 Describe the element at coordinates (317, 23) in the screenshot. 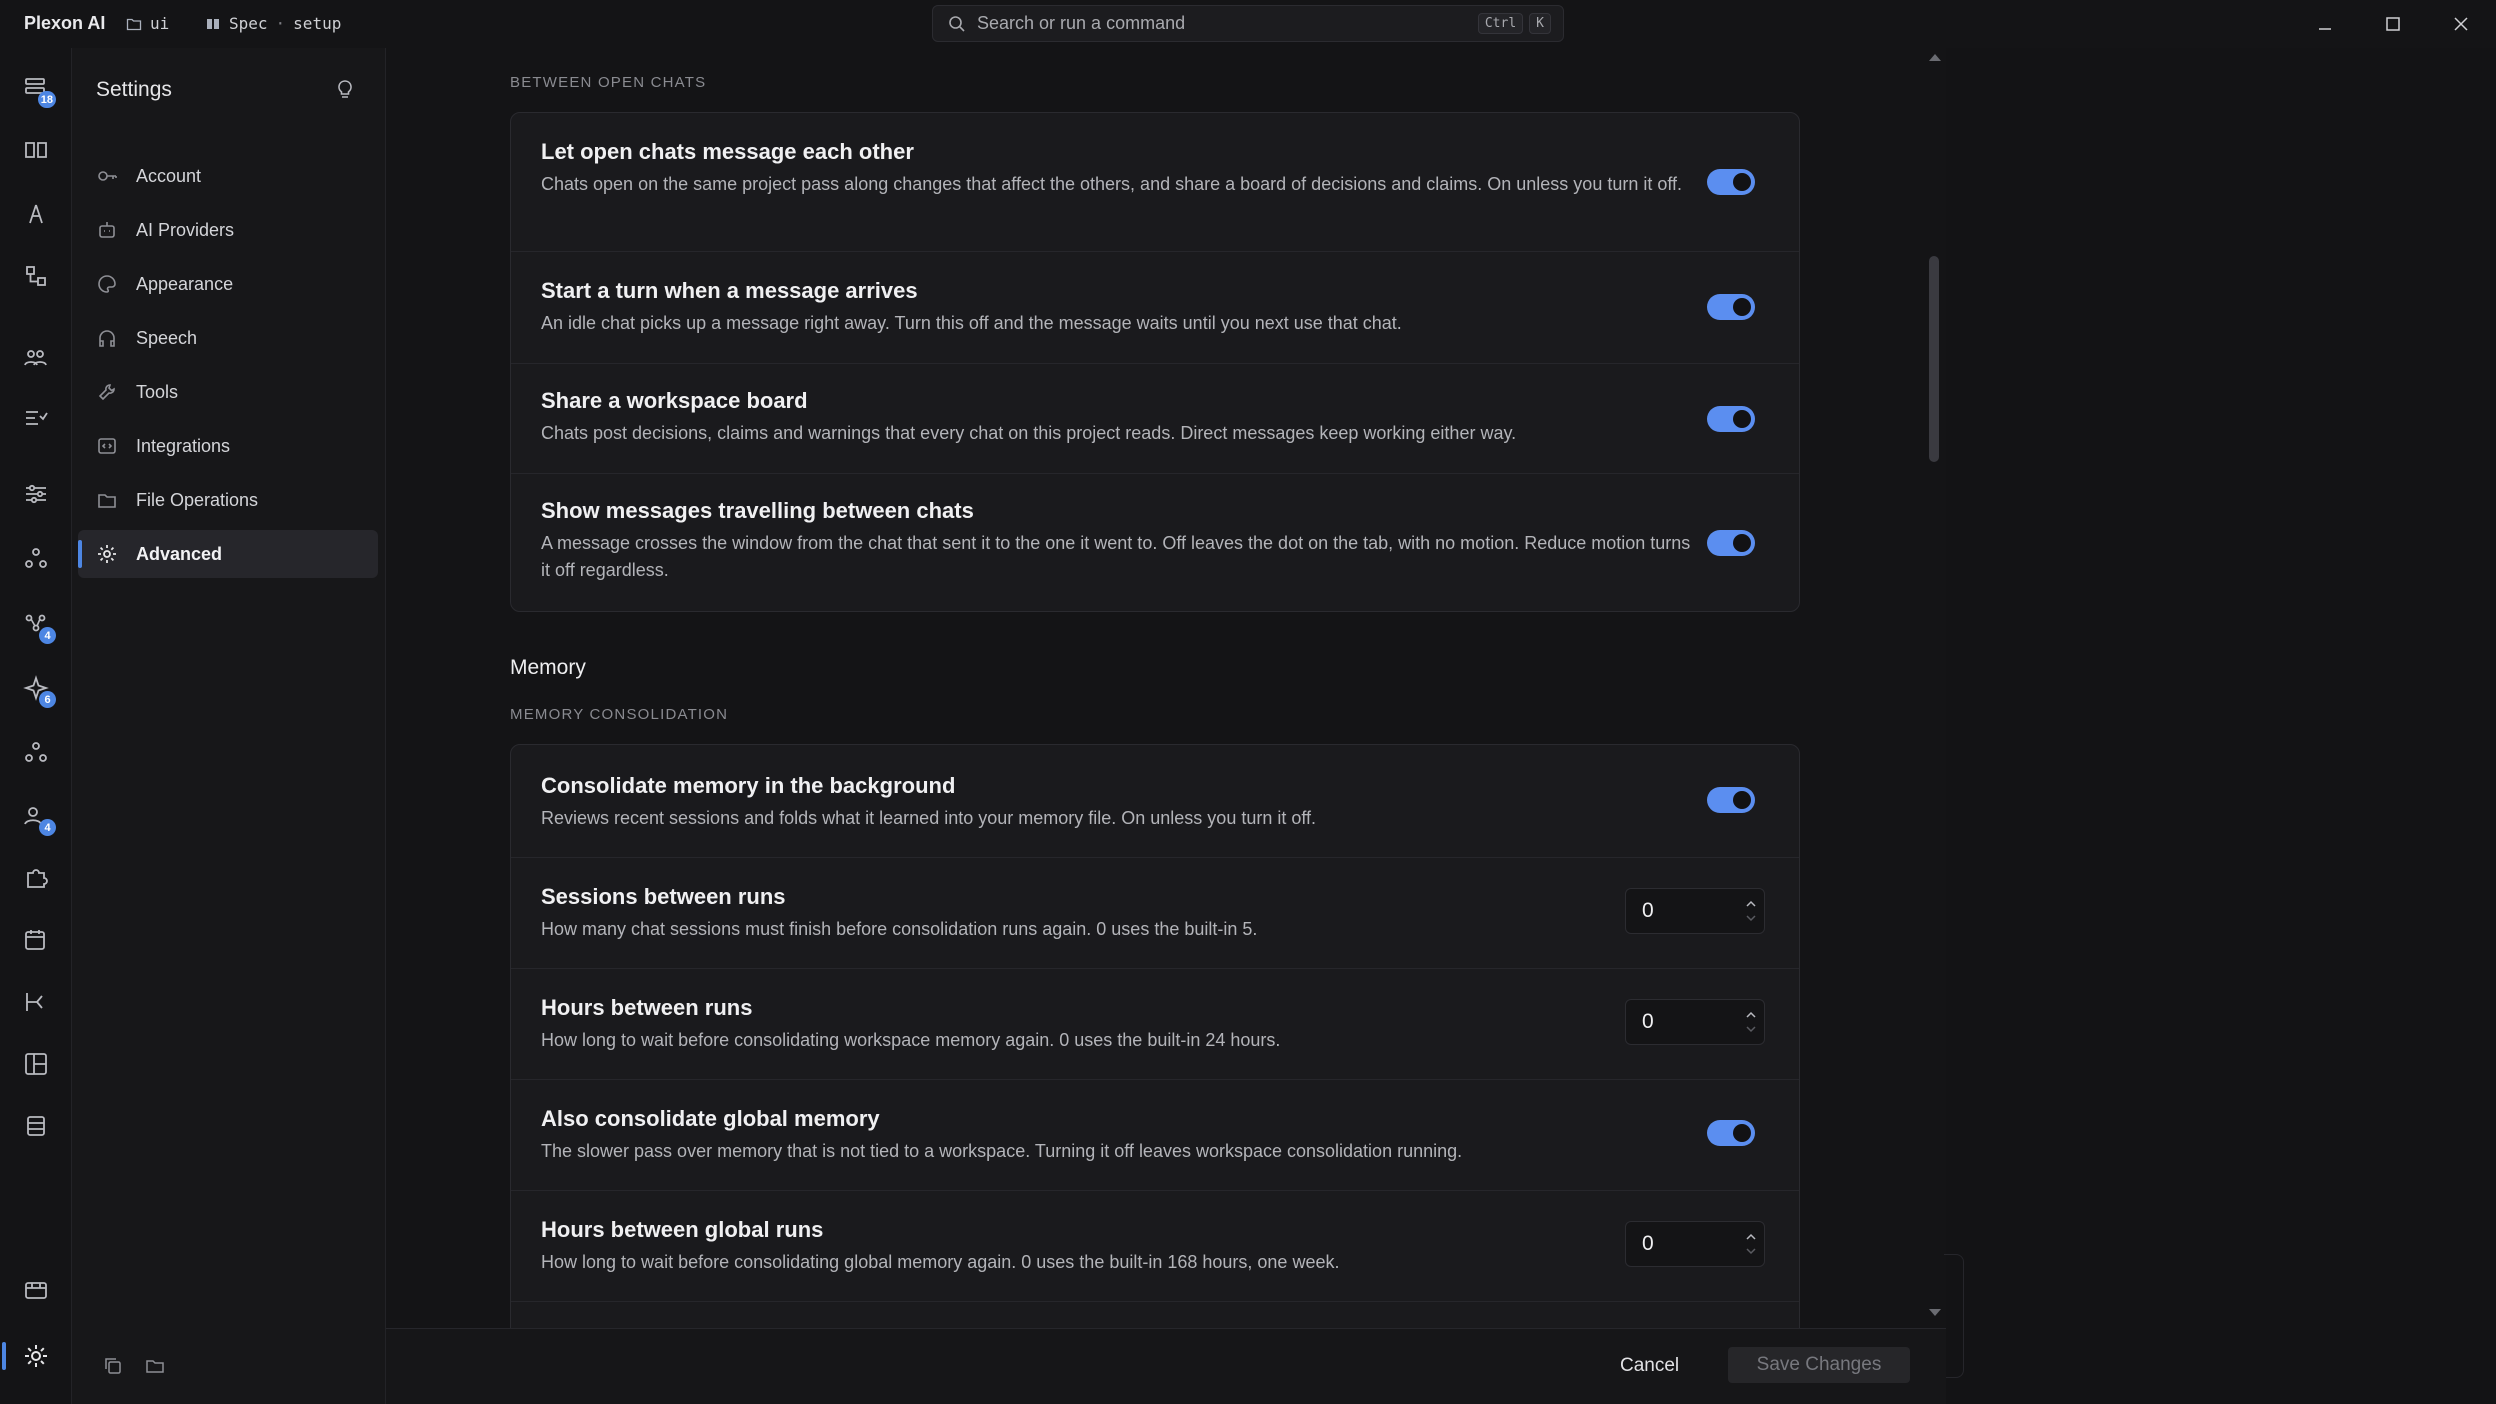

I see `spec-name: setup` at that location.